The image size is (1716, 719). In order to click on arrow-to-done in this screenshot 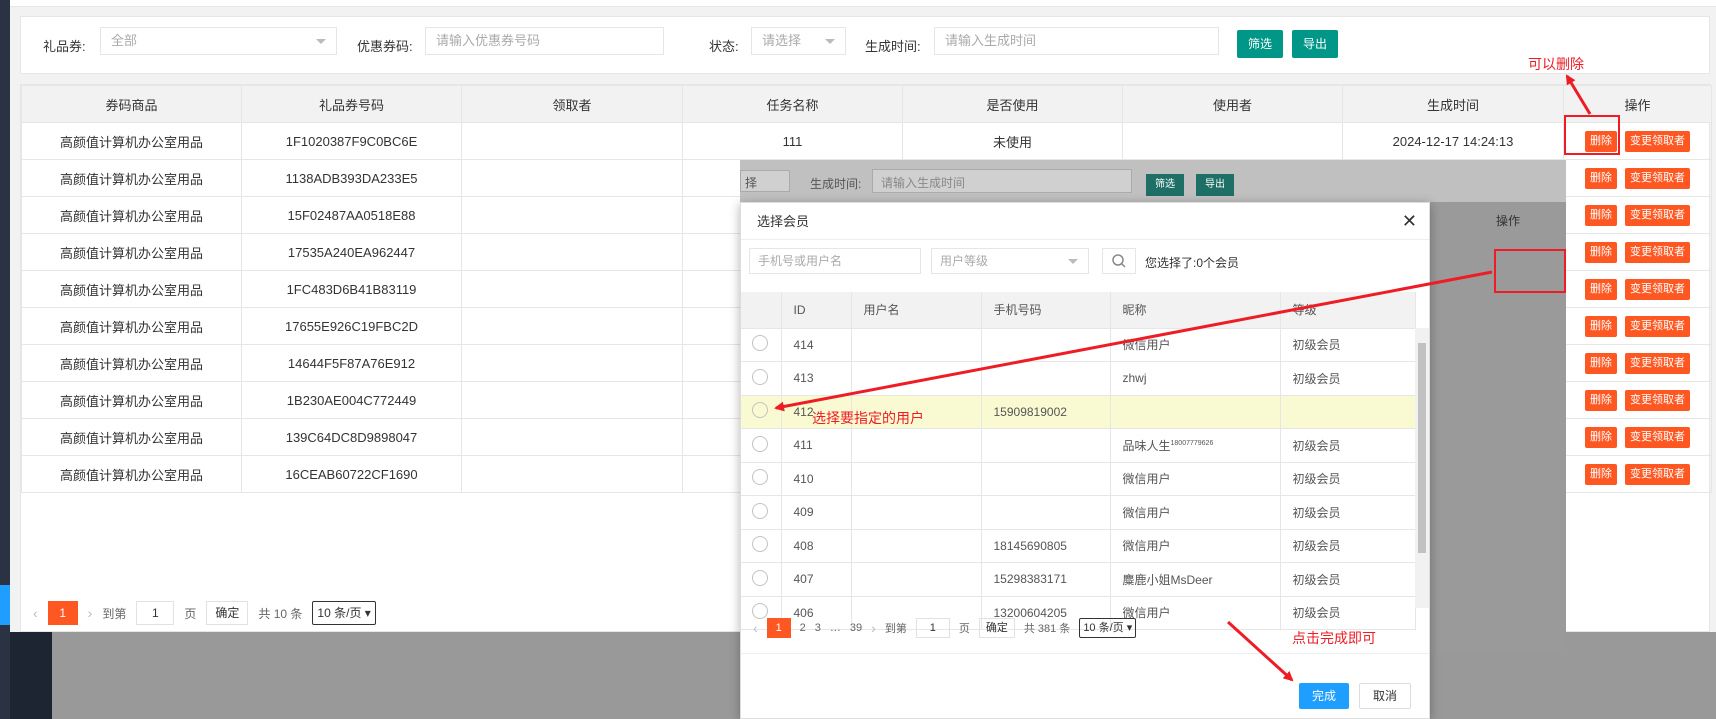, I will do `click(1260, 651)`.